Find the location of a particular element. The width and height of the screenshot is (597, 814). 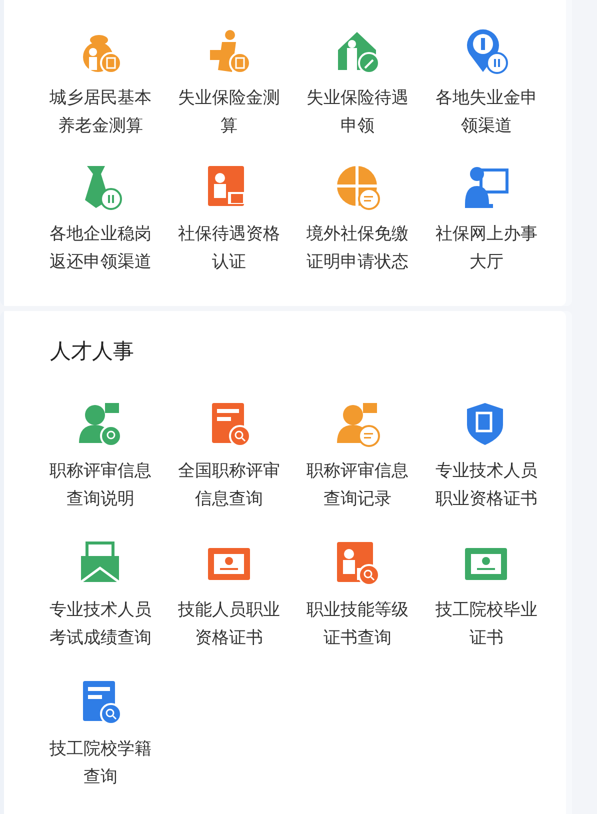

service-label: 社保待遇资格认证 is located at coordinates (229, 248).